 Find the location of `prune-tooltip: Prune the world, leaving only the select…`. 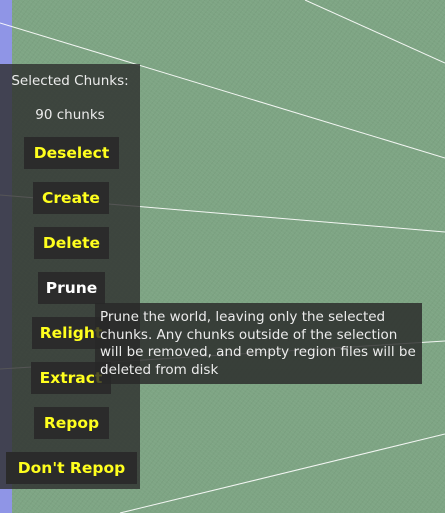

prune-tooltip: Prune the world, leaving only the select… is located at coordinates (258, 343).